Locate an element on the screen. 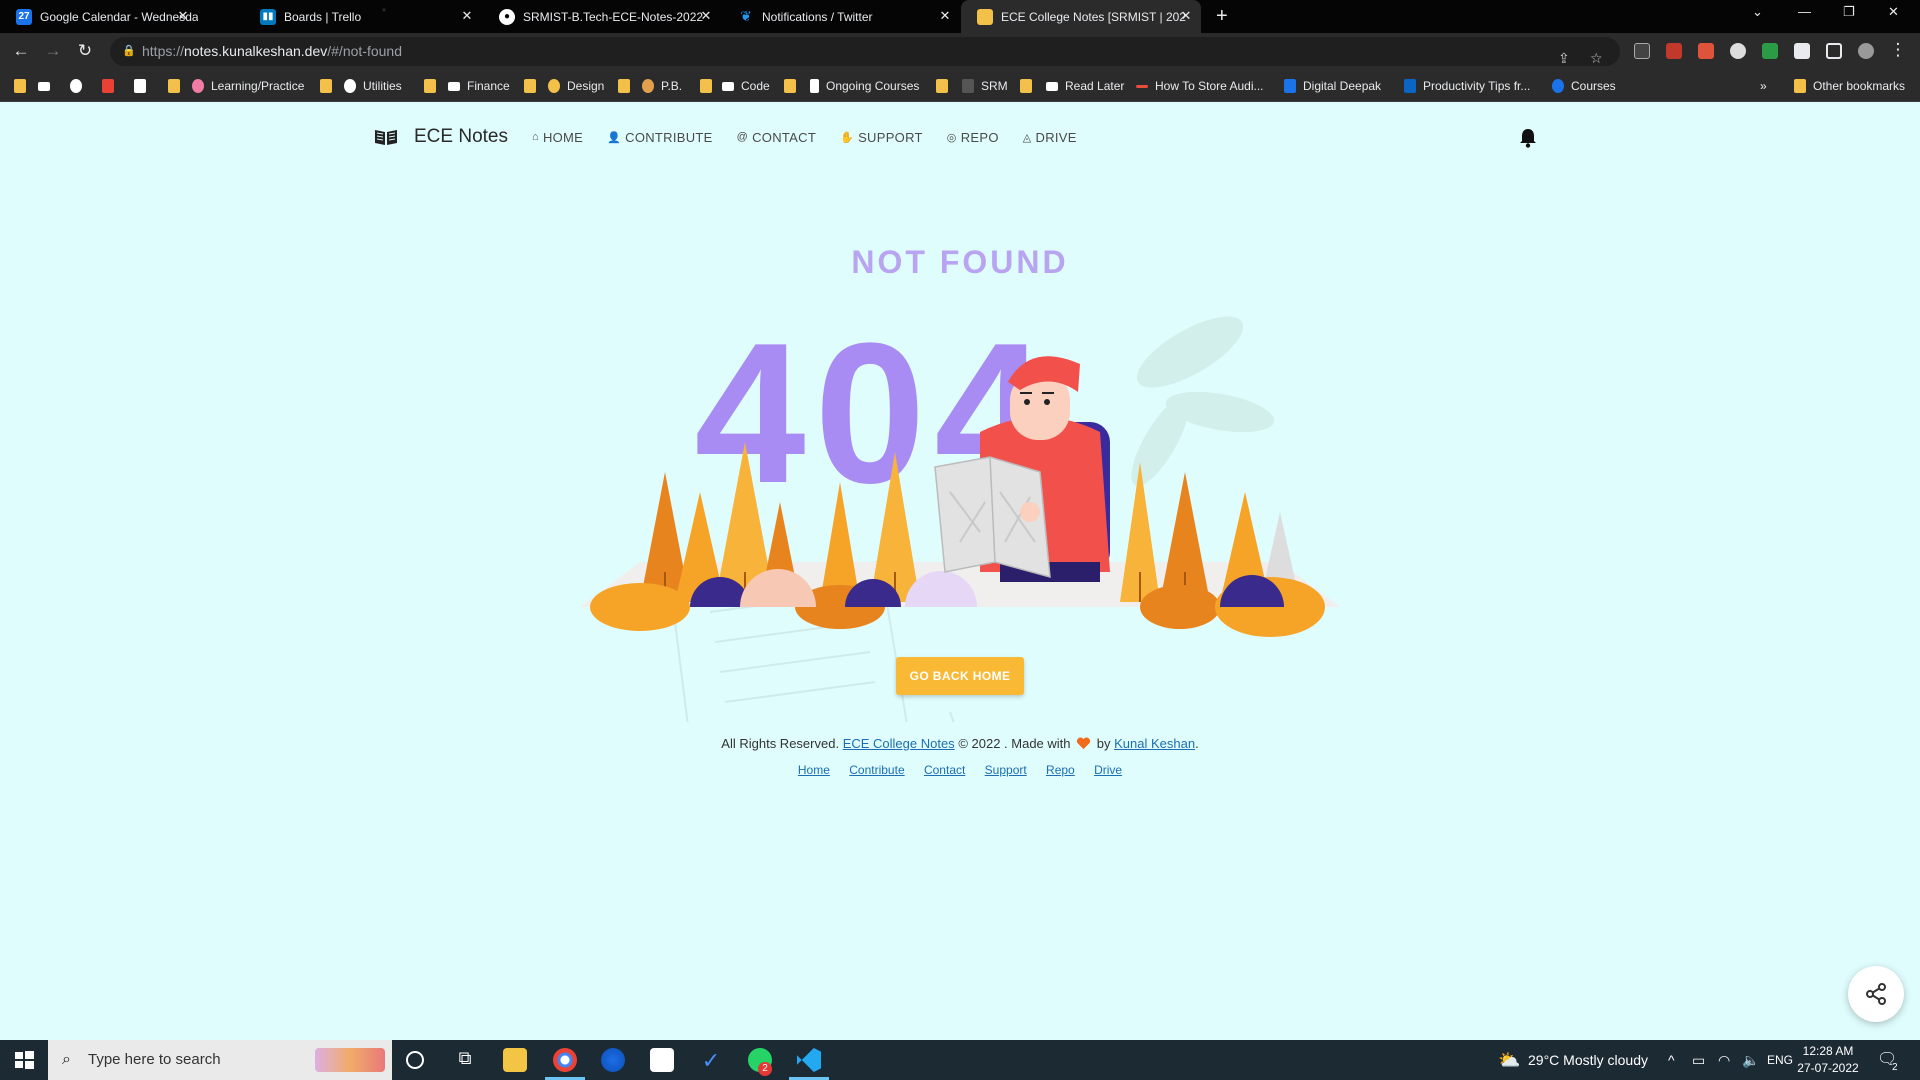 The height and width of the screenshot is (1080, 1920). go-back-home-button: GO BACK HOME is located at coordinates (960, 676).